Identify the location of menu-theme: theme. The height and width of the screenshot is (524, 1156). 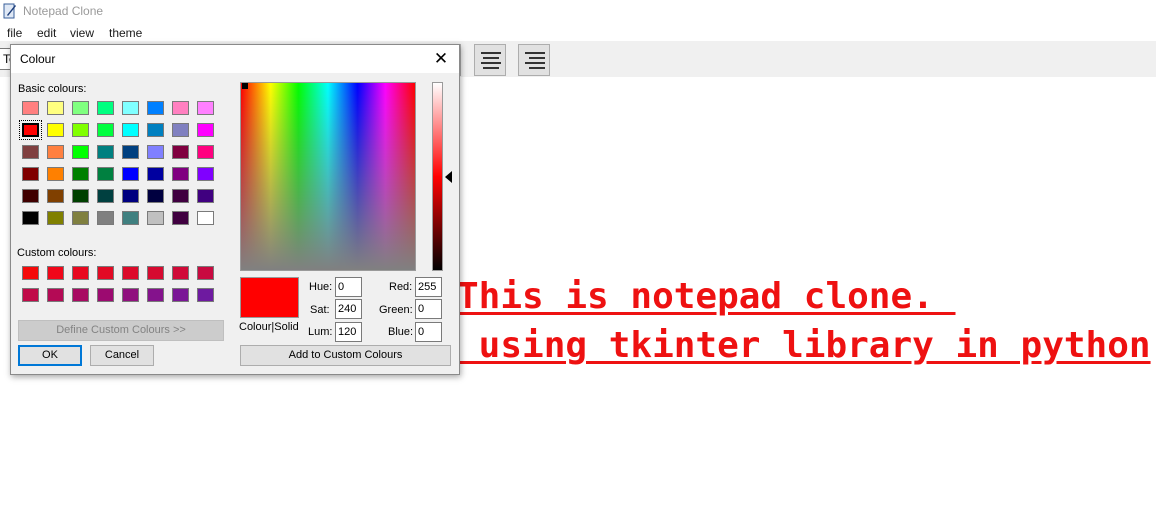
(125, 33).